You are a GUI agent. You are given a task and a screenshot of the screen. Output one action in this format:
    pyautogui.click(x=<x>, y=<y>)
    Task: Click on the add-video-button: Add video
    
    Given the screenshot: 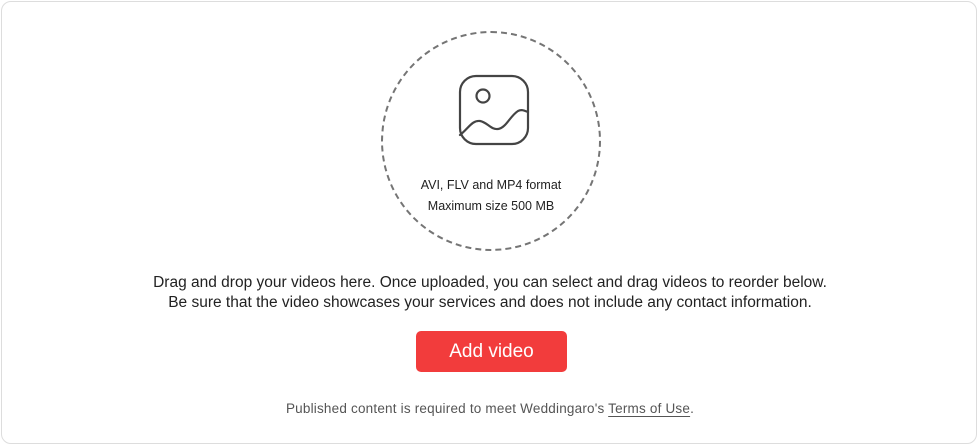 What is the action you would take?
    pyautogui.click(x=491, y=351)
    